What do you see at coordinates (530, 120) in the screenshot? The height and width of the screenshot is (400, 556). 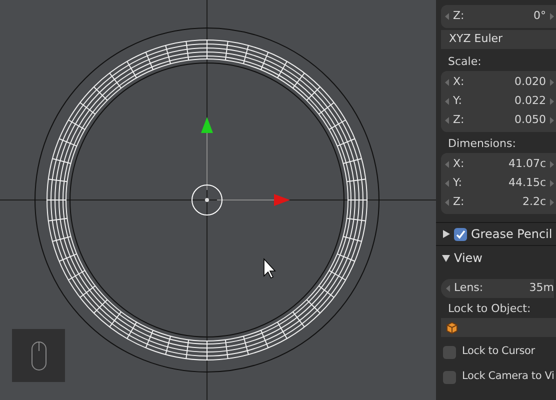 I see `field-value: 0.050` at bounding box center [530, 120].